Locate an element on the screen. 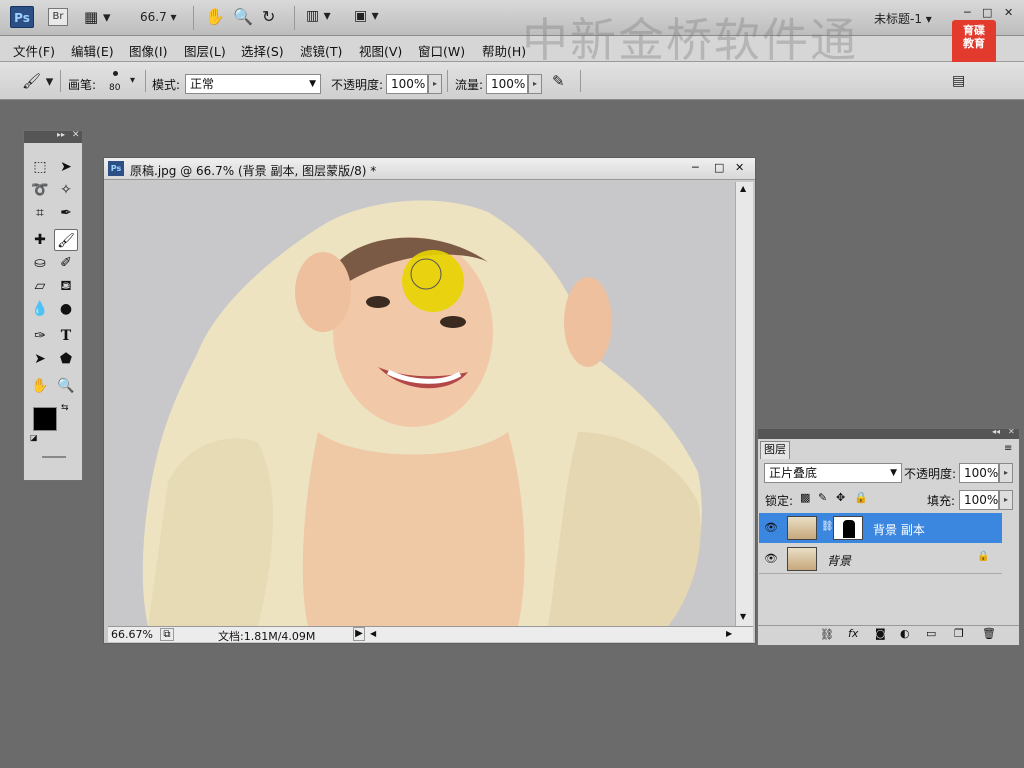  quick-mask-icon is located at coordinates (54, 457).